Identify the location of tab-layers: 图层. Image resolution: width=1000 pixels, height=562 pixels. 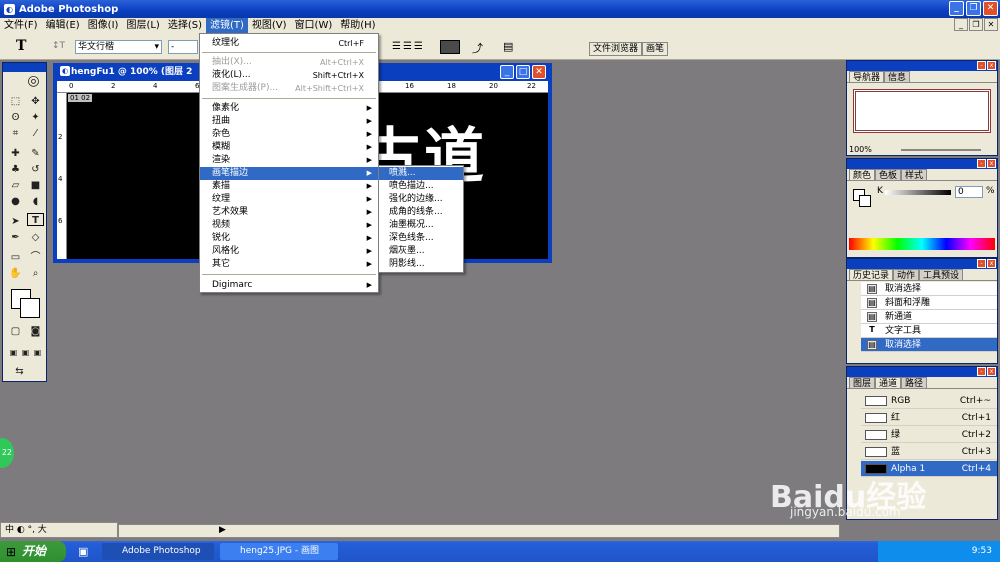
(862, 383).